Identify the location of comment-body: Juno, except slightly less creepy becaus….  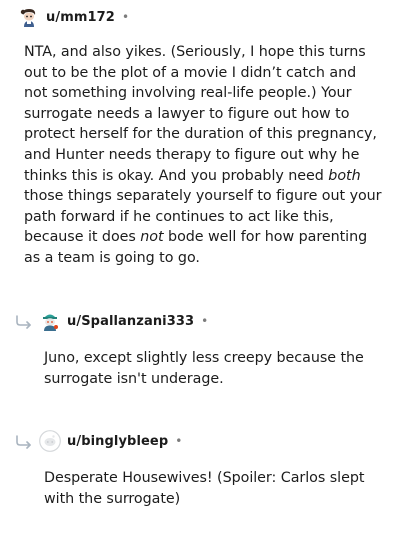
(204, 368).